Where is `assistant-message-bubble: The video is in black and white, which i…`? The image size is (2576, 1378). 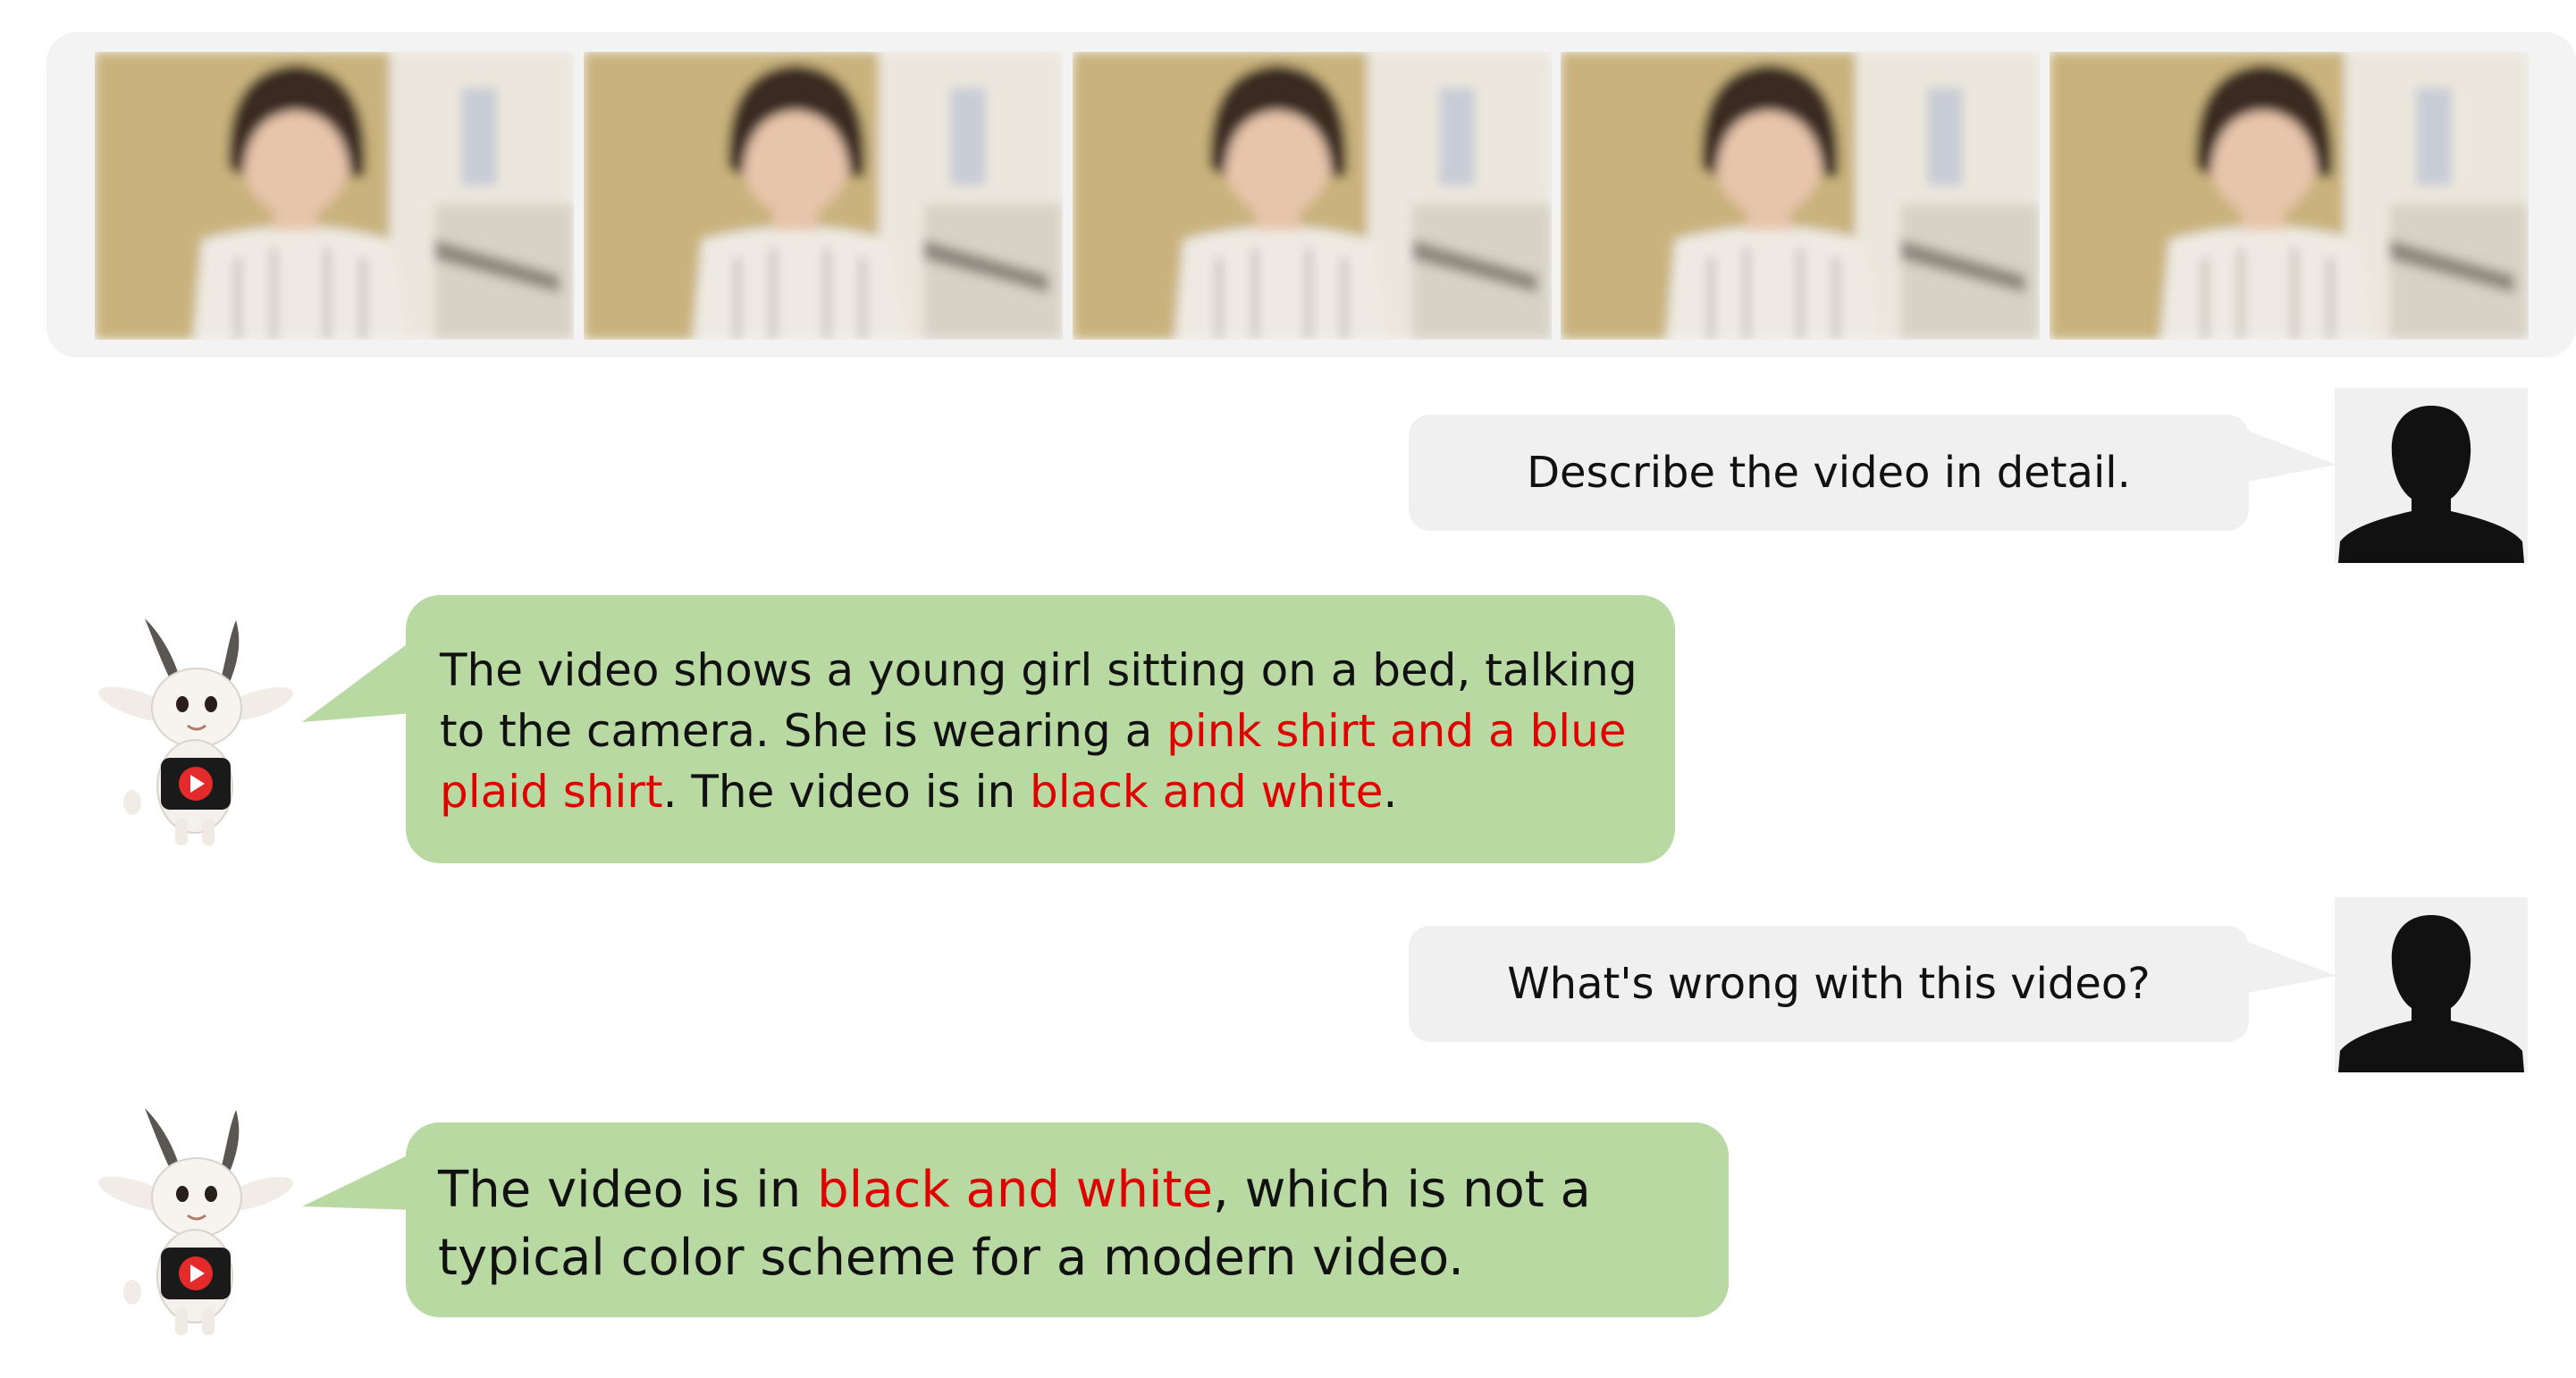
assistant-message-bubble: The video is in black and white, which i… is located at coordinates (1068, 1220).